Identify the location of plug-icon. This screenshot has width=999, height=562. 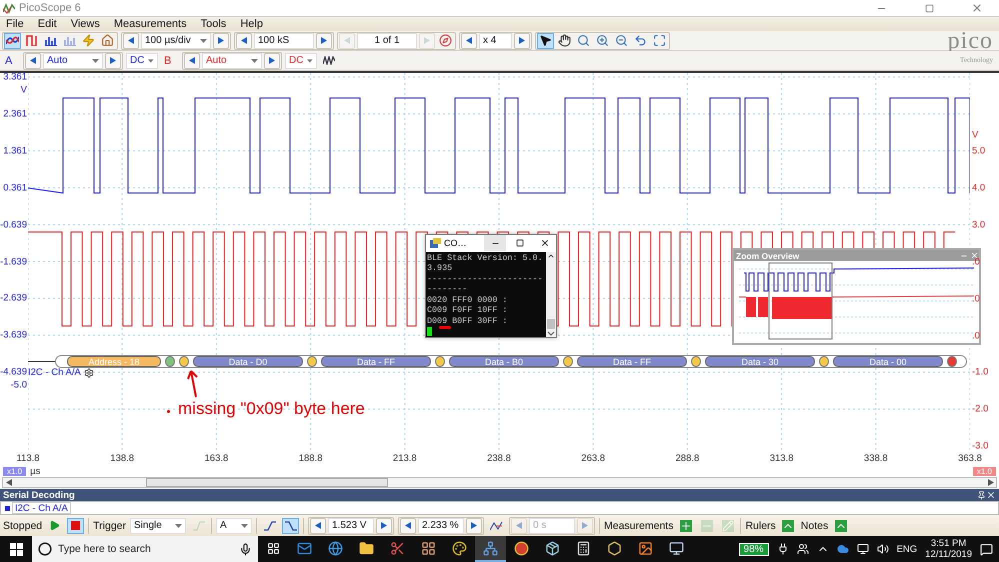
(782, 549).